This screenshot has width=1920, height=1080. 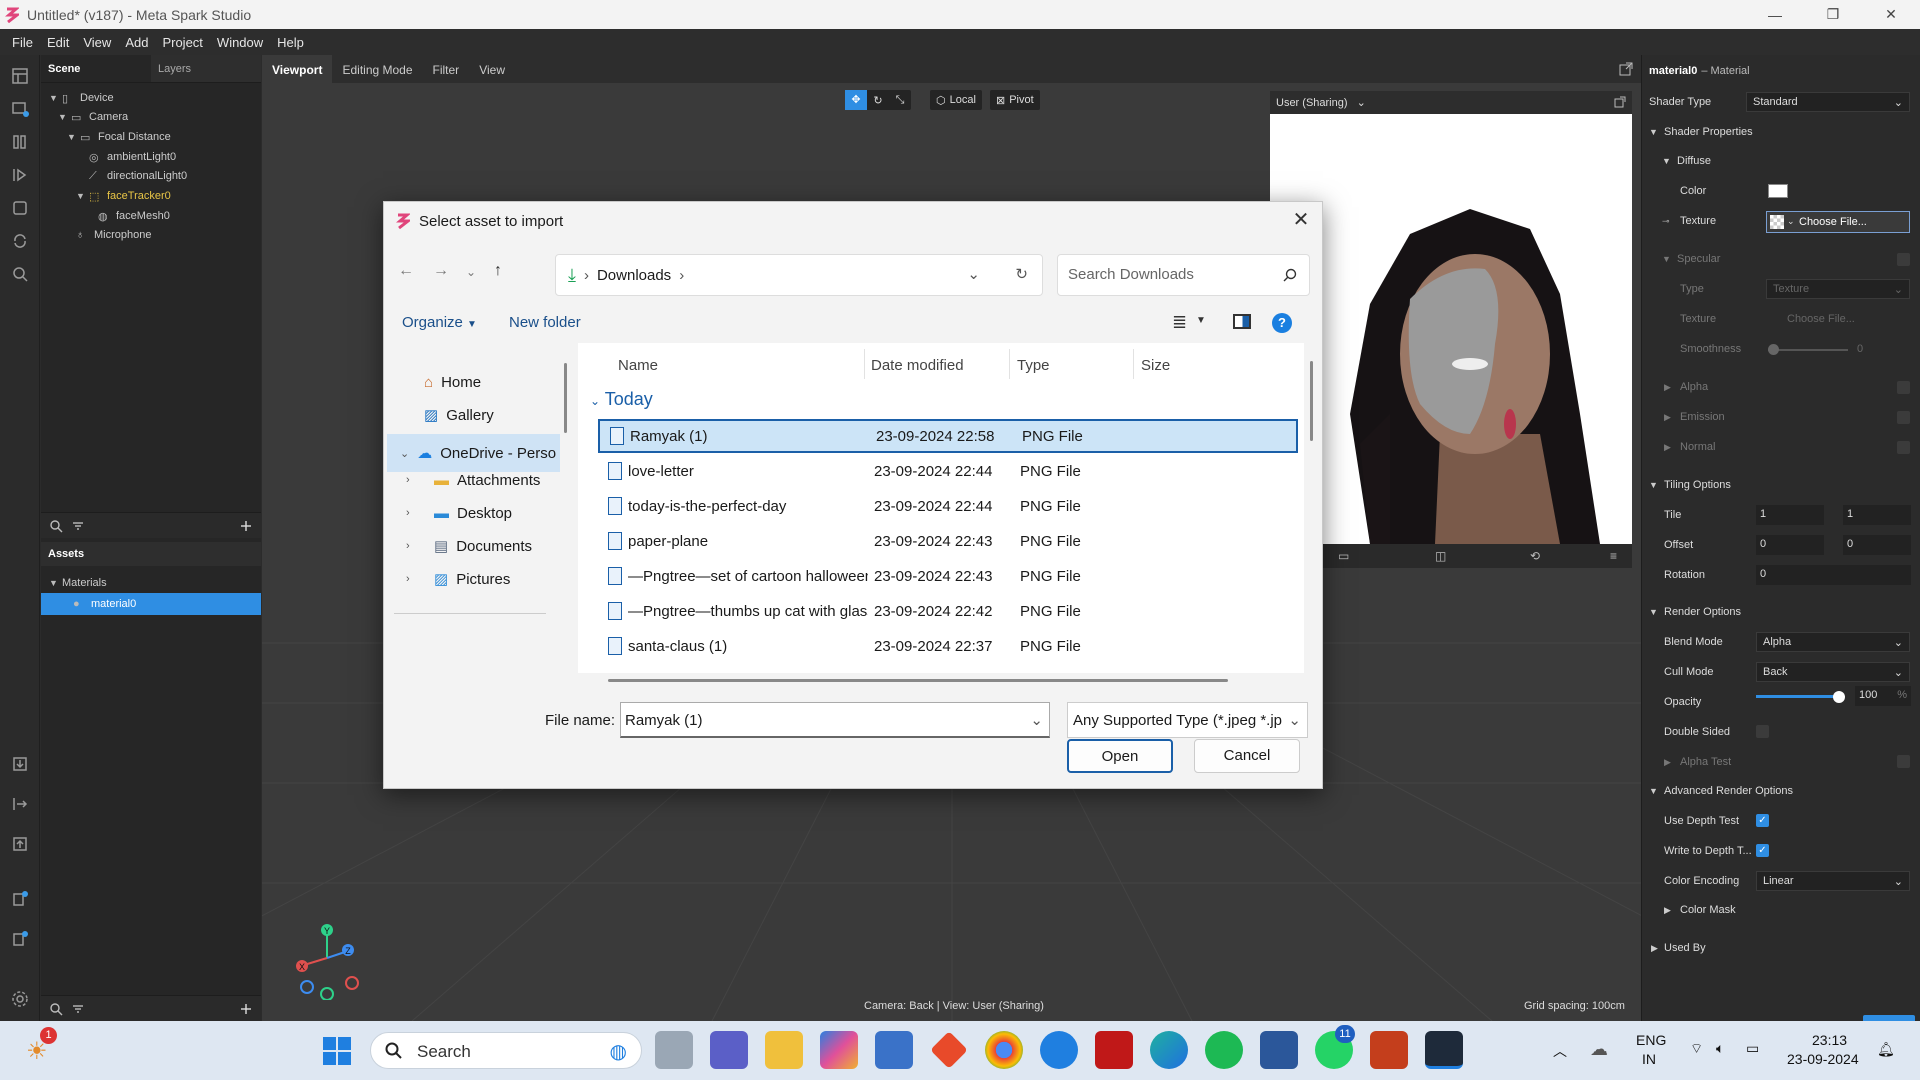 I want to click on clock-date: 23-09-2024, so click(x=1823, y=1059).